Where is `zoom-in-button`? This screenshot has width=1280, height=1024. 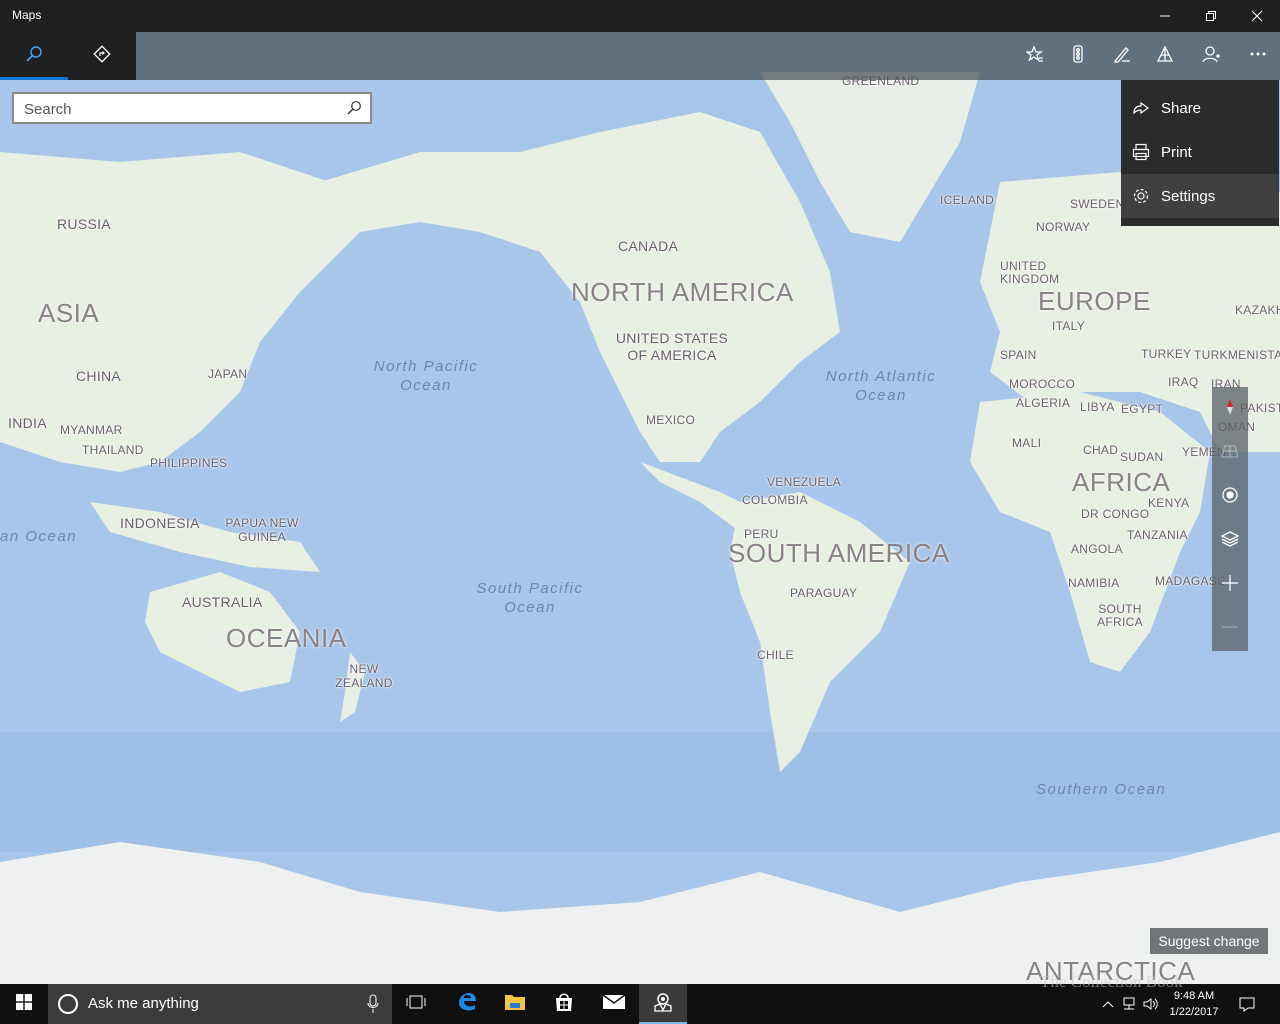
zoom-in-button is located at coordinates (1230, 585).